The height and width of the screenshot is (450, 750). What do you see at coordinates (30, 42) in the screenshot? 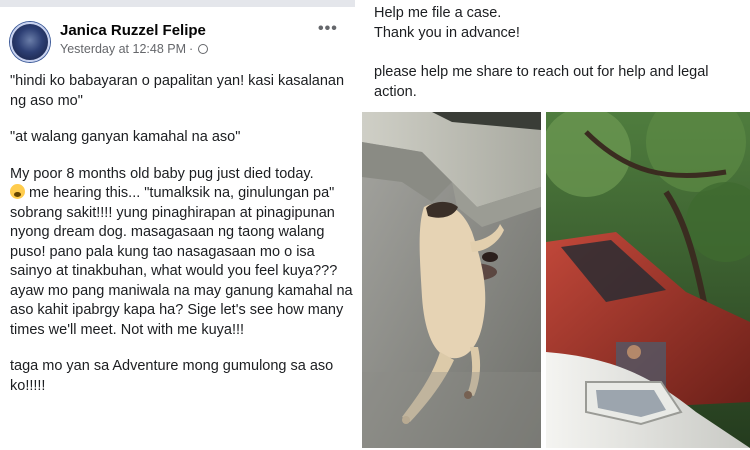
I see `author-avatar` at bounding box center [30, 42].